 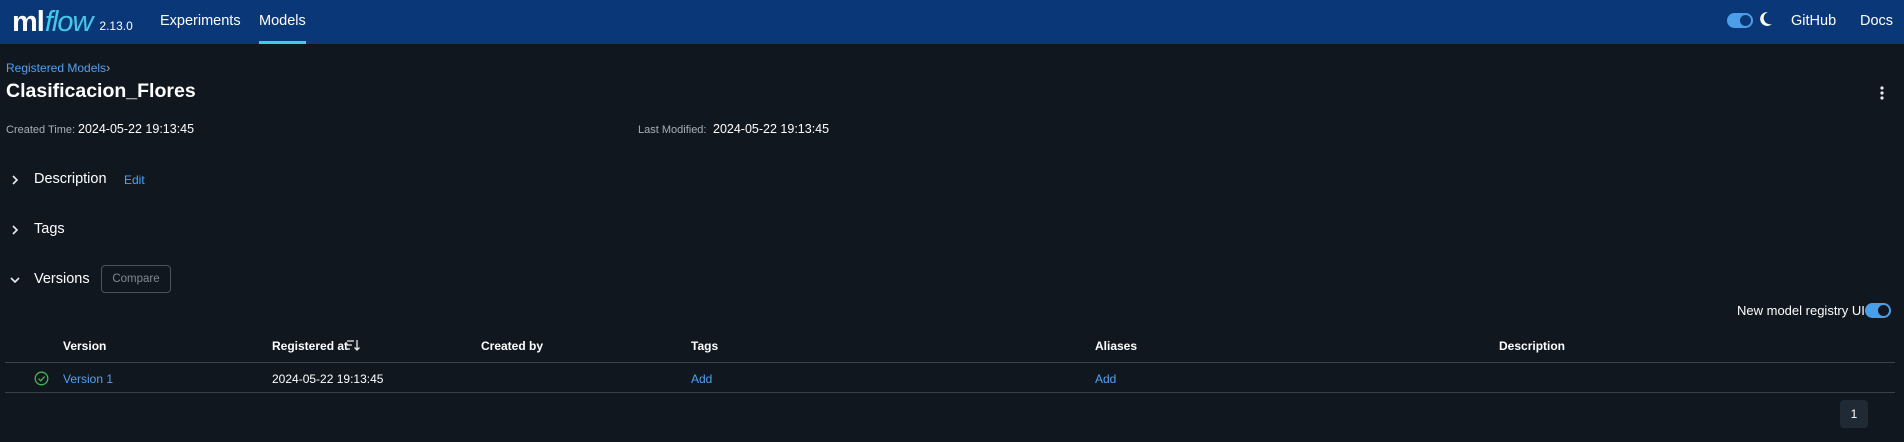 What do you see at coordinates (134, 180) in the screenshot?
I see `description-edit-link: Edit` at bounding box center [134, 180].